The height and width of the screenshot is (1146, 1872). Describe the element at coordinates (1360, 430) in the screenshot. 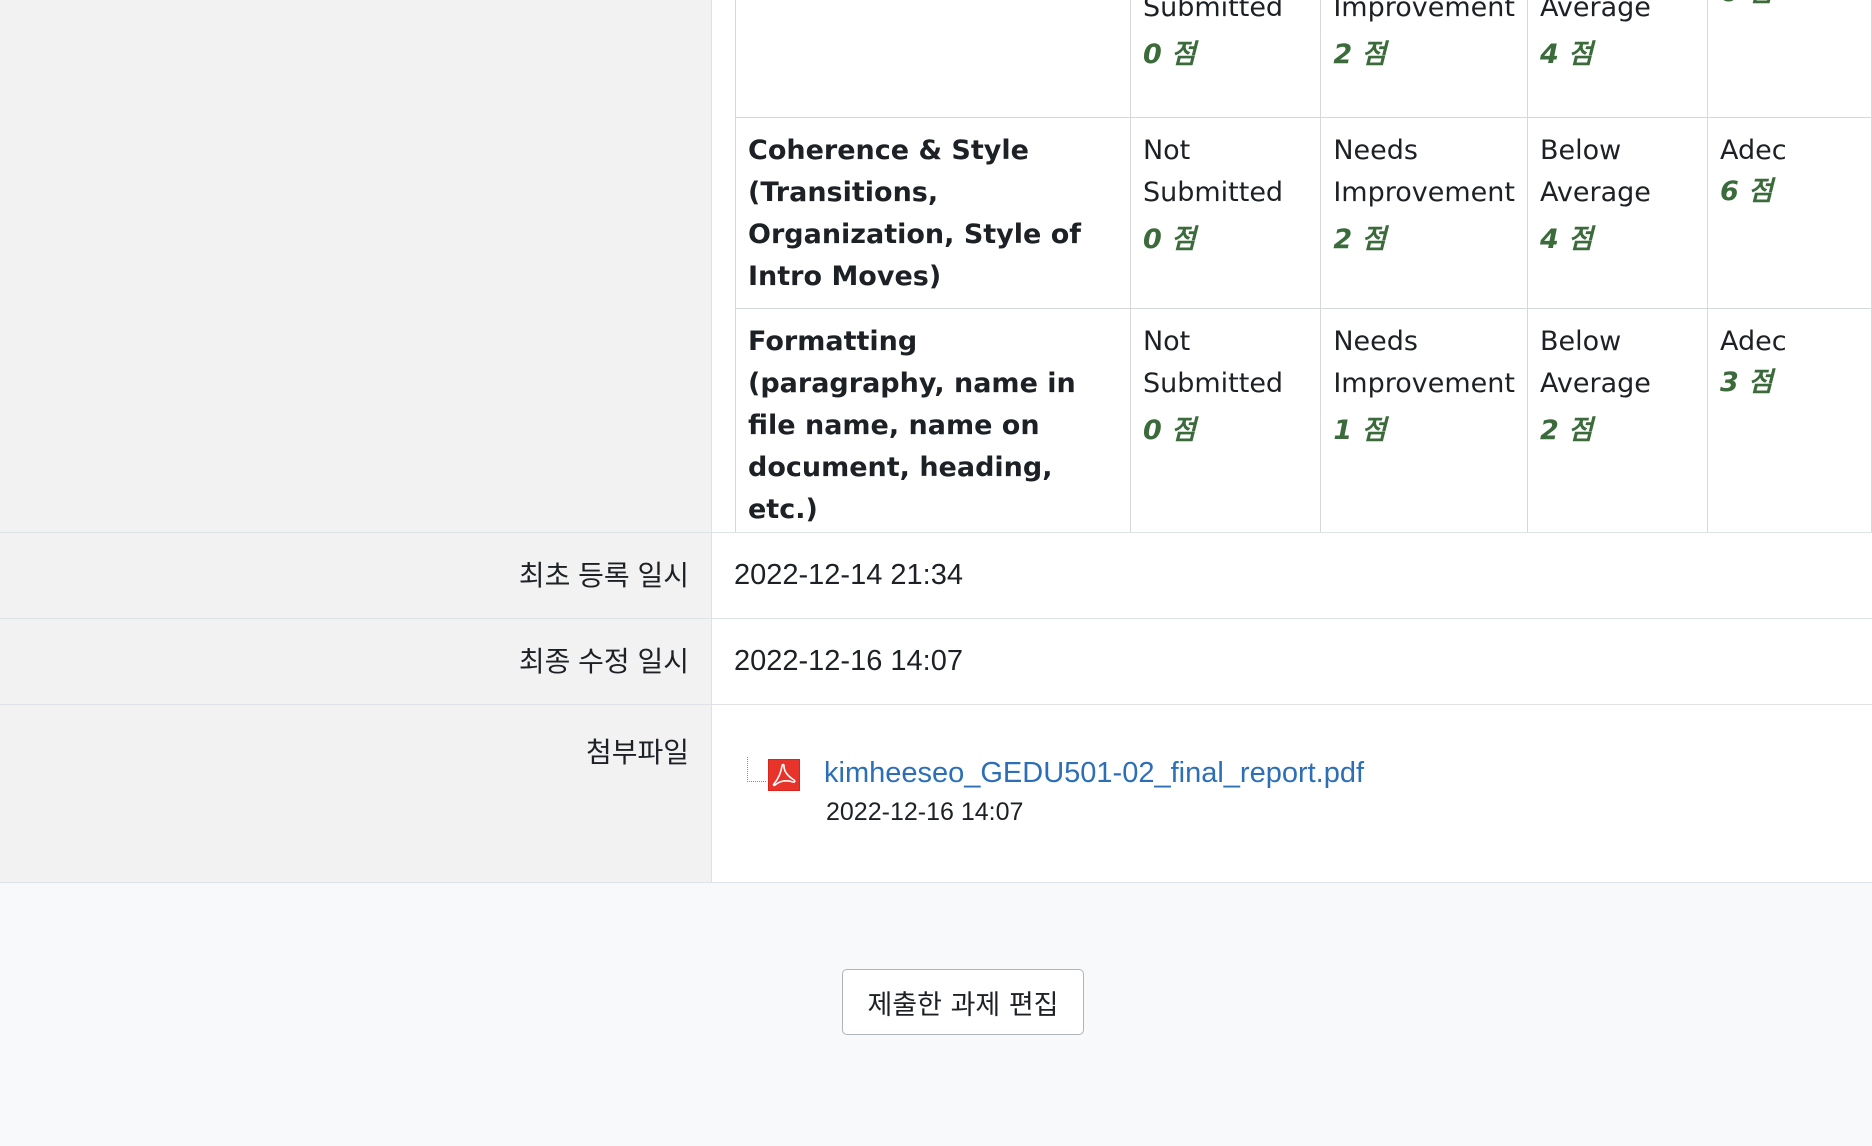

I see `rubric-level-score: 1 점` at that location.